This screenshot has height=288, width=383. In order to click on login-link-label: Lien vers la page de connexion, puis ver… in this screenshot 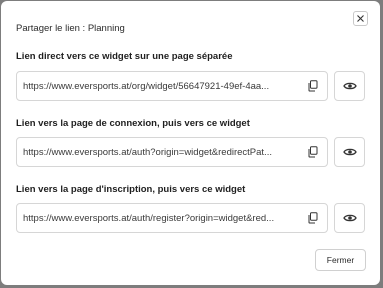, I will do `click(133, 123)`.